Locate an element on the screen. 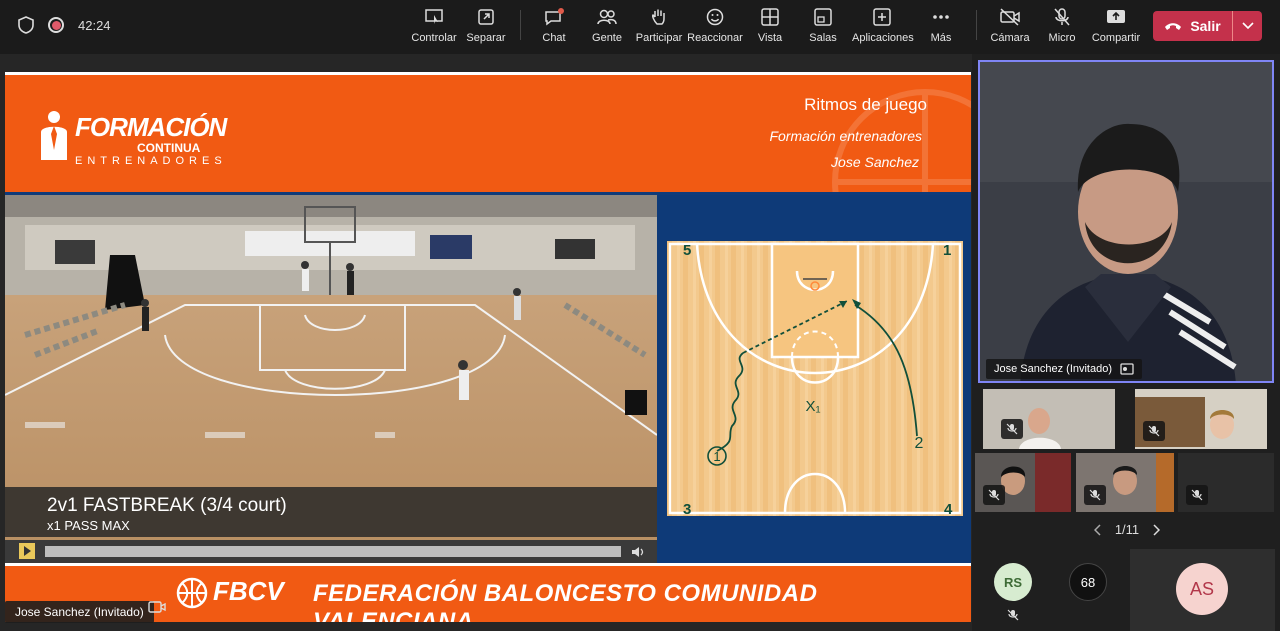 The height and width of the screenshot is (631, 1280). camera-off-icon is located at coordinates (1010, 17).